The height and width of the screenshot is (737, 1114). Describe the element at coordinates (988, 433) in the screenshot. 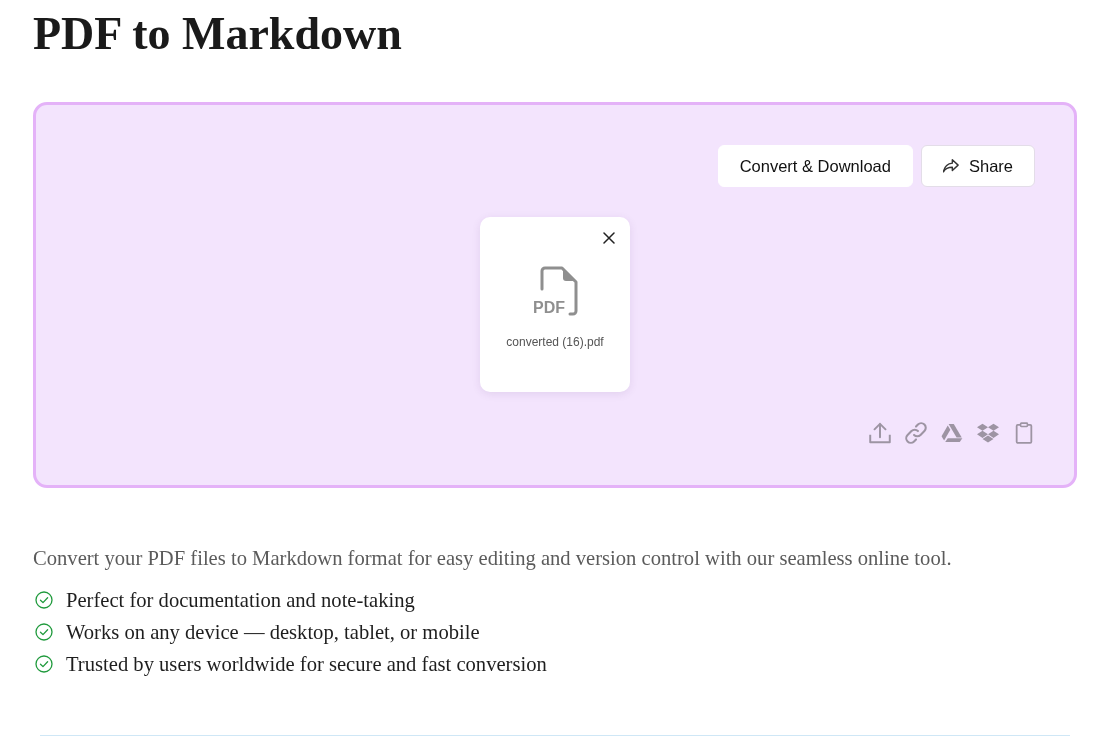

I see `diamond-logo-icon` at that location.